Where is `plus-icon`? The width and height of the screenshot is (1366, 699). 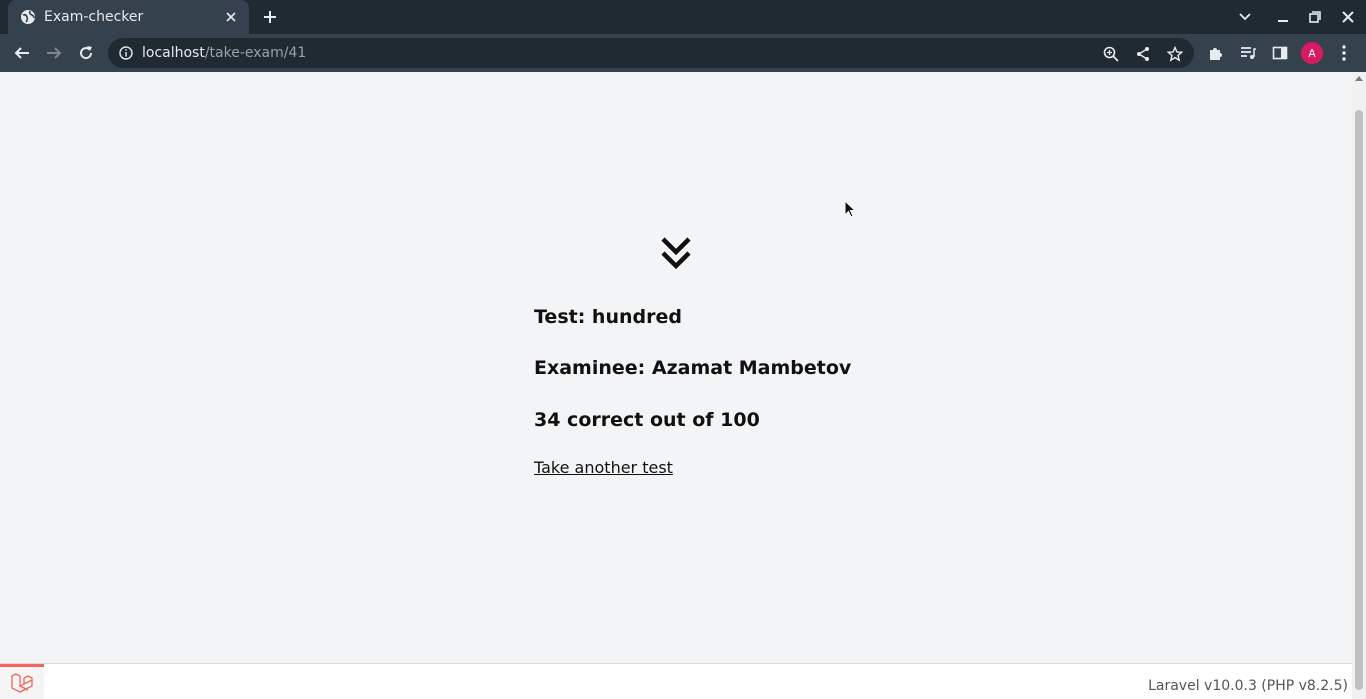 plus-icon is located at coordinates (270, 17).